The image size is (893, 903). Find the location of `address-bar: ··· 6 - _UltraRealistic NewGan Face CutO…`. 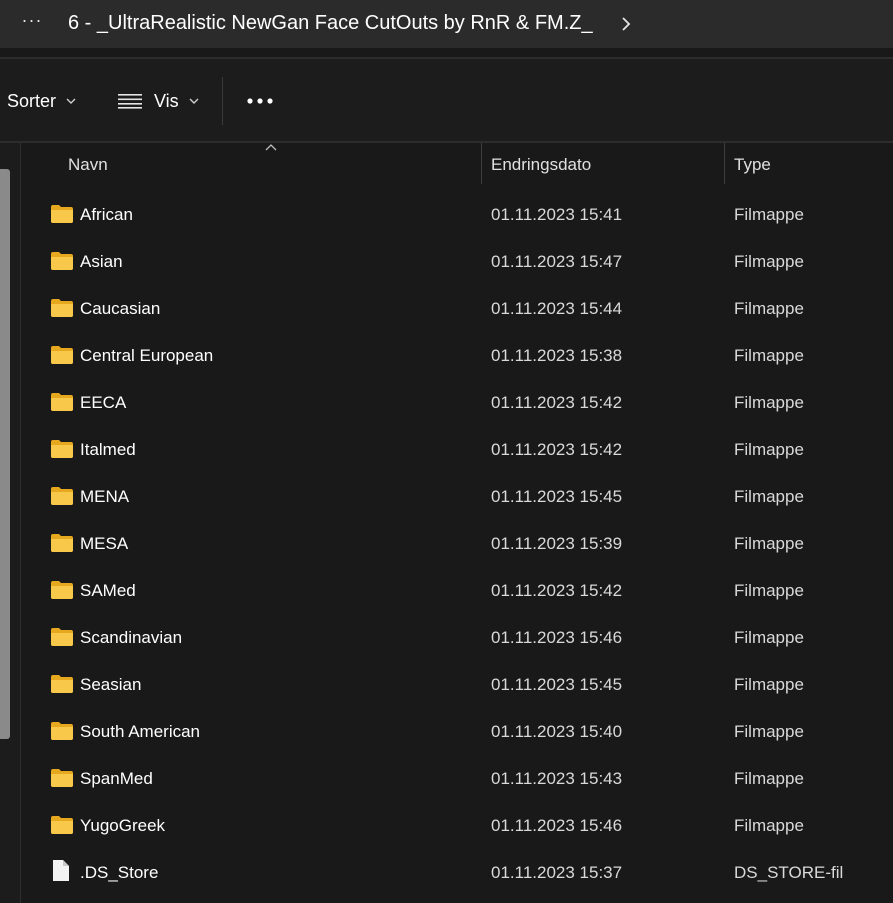

address-bar: ··· 6 - _UltraRealistic NewGan Face CutO… is located at coordinates (446, 24).